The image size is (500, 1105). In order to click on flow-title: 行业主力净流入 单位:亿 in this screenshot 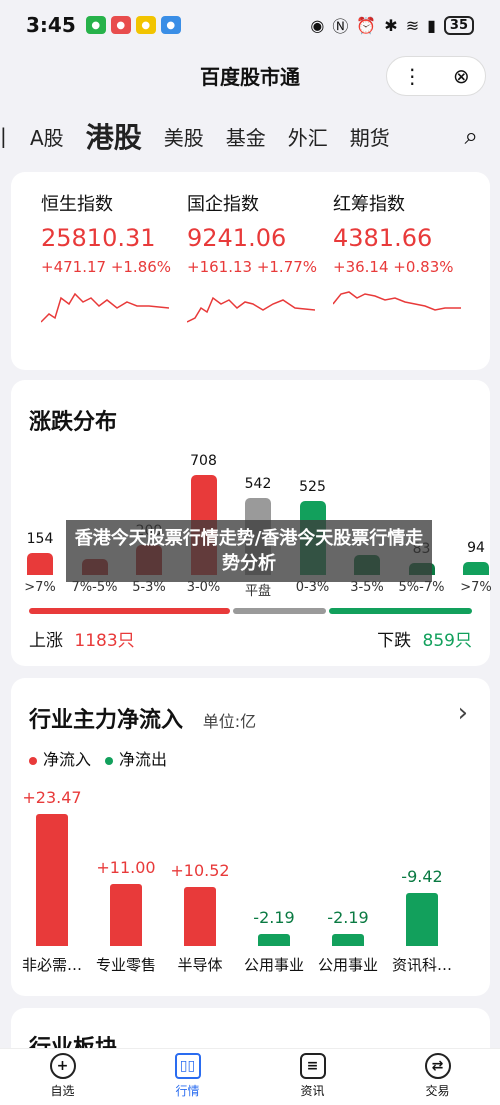, I will do `click(143, 720)`.